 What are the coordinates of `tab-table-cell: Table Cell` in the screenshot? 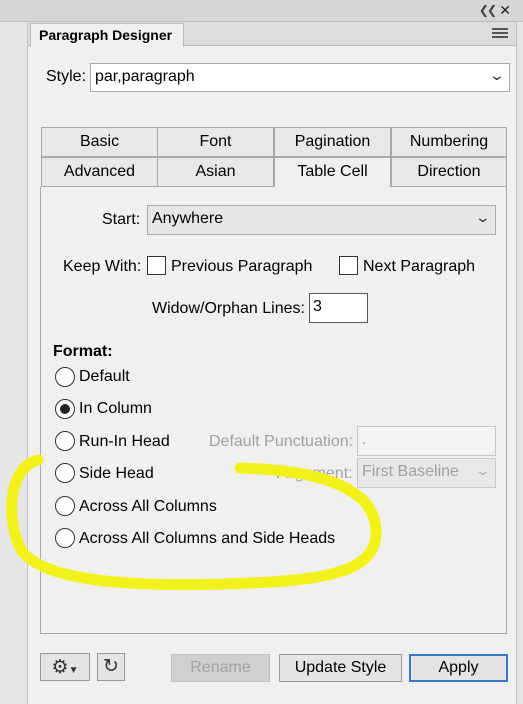 It's located at (332, 172).